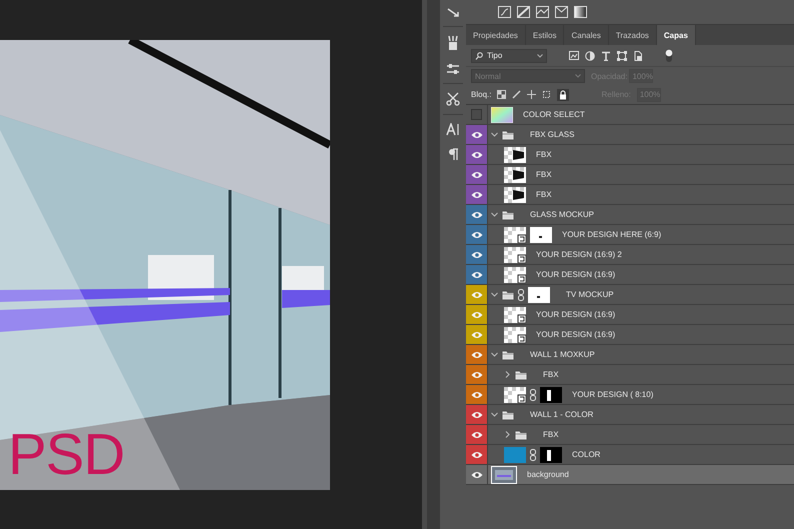 This screenshot has height=529, width=794. Describe the element at coordinates (630, 135) in the screenshot. I see `layer-row: FBX GLASS` at that location.